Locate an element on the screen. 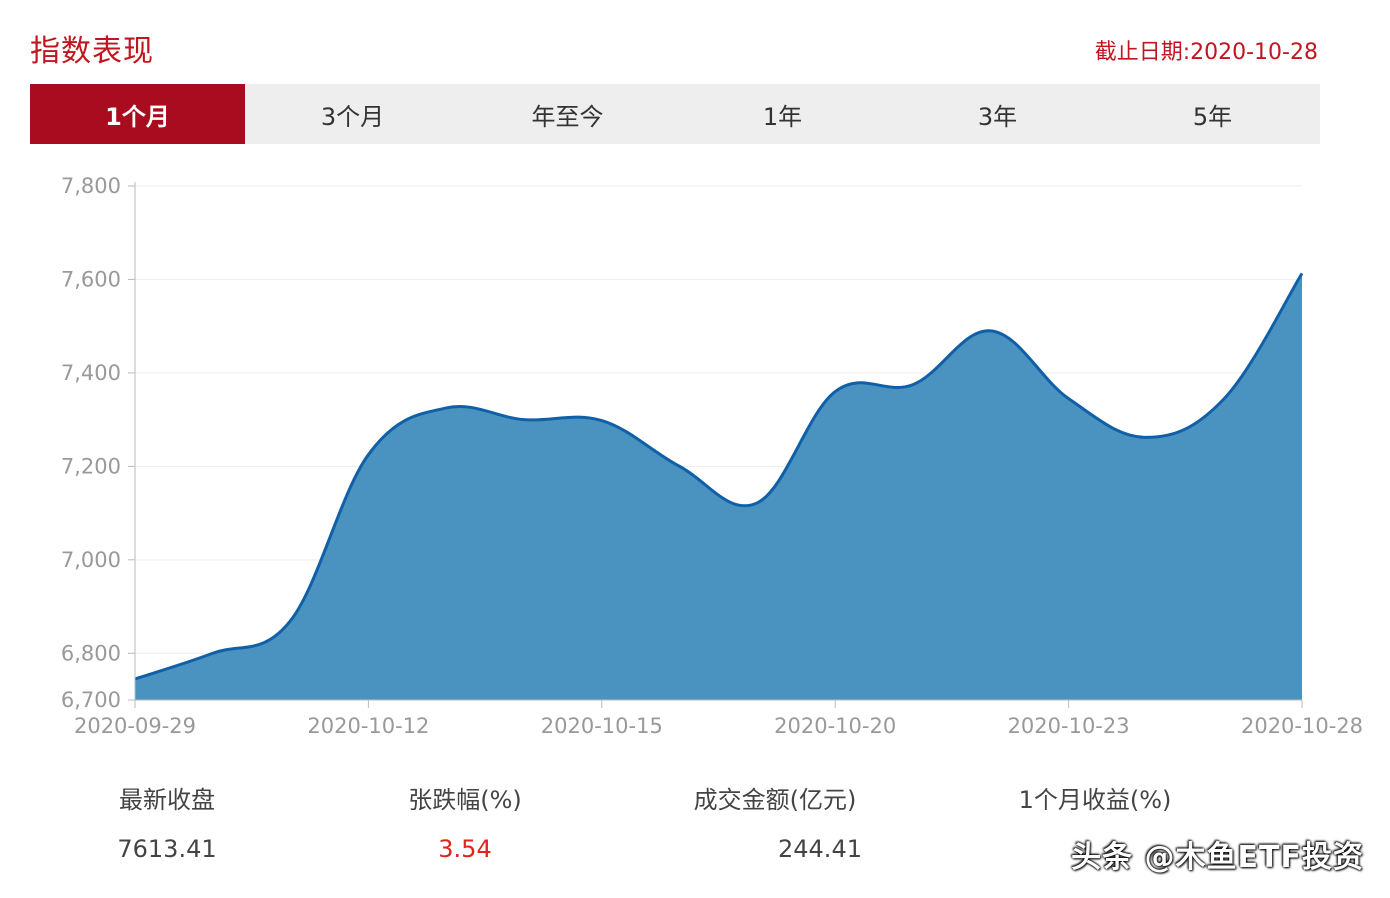 The width and height of the screenshot is (1390, 898). y-tick-label: 7,600 is located at coordinates (91, 279).